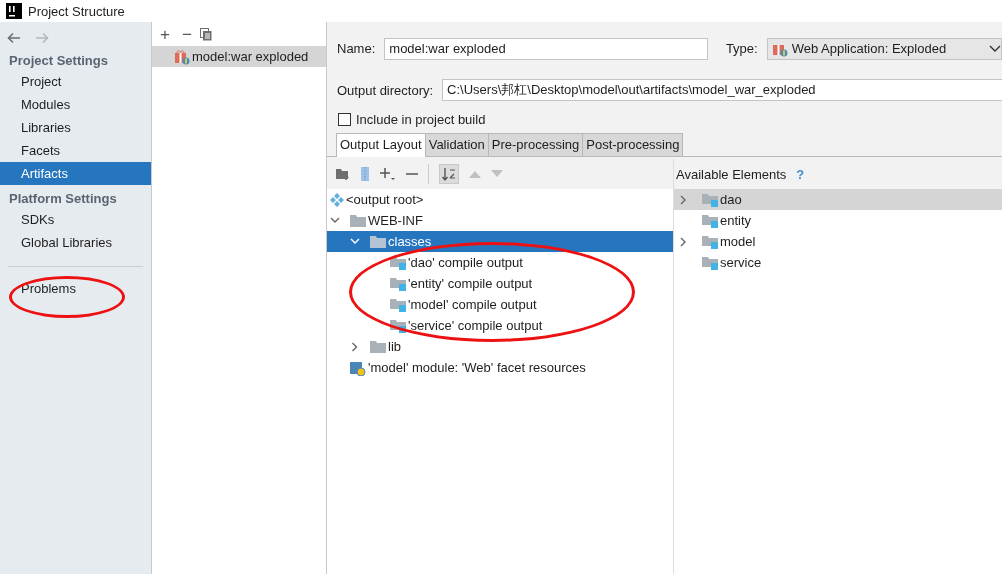 Image resolution: width=1002 pixels, height=574 pixels. I want to click on tree-row: 'model' module: 'Web' facet resources, so click(500, 367).